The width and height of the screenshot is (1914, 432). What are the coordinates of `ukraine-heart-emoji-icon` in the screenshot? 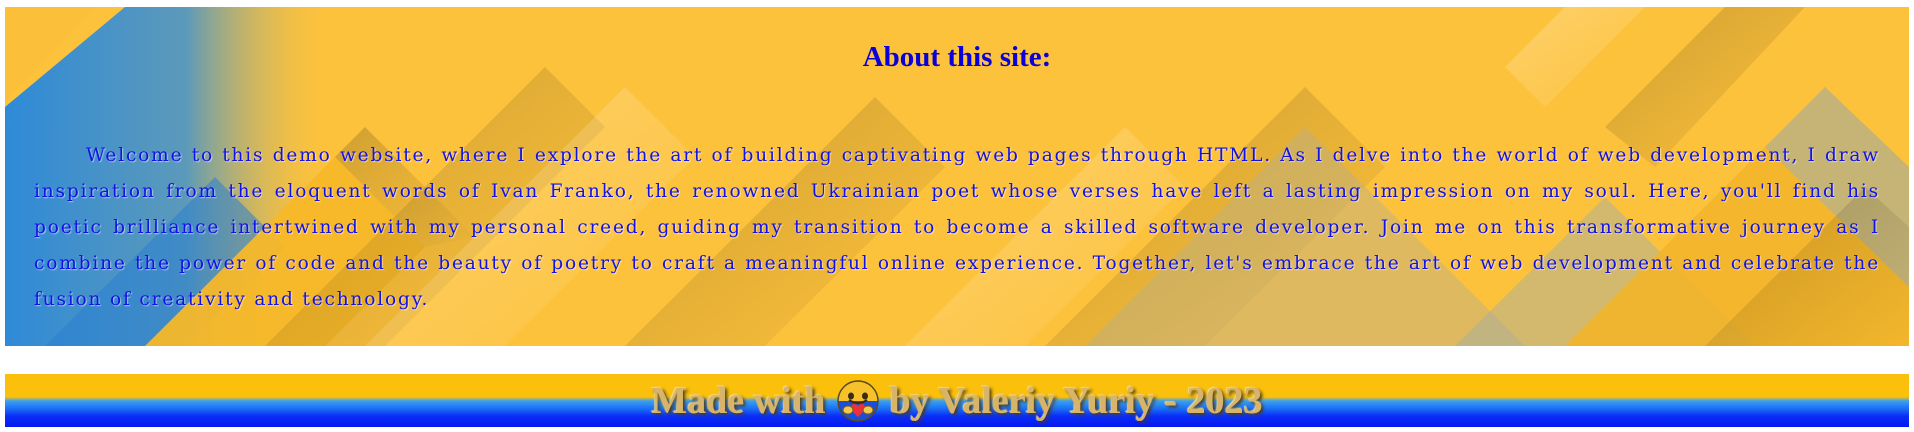 It's located at (857, 400).